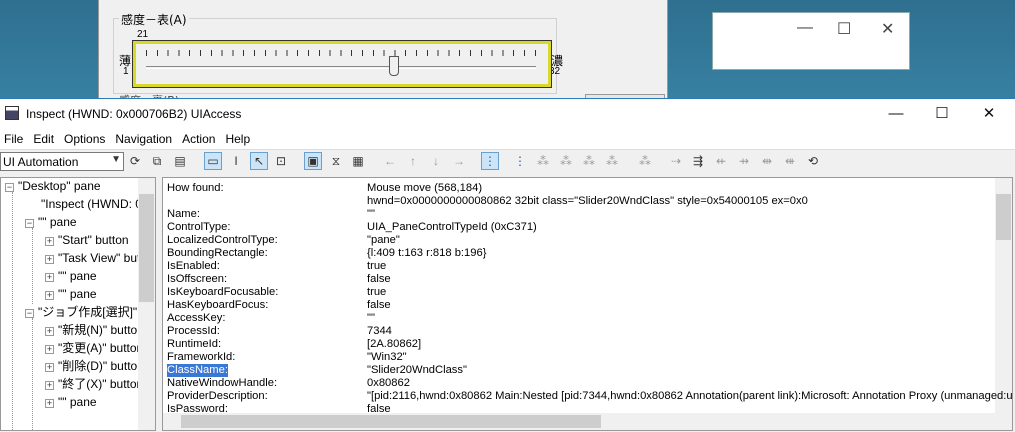 Image resolution: width=1015 pixels, height=432 pixels. Describe the element at coordinates (589, 161) in the screenshot. I see `nav-prev-sibling-icon: ⁂` at that location.